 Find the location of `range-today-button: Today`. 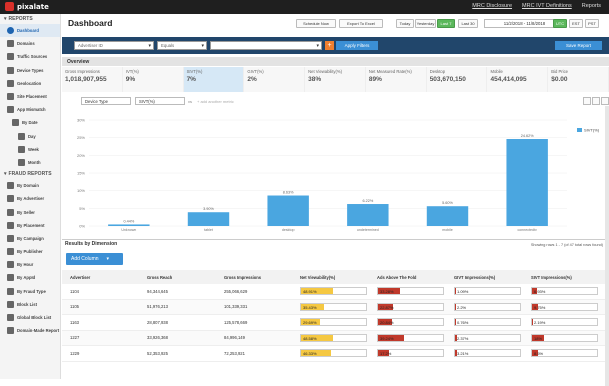

range-today-button: Today is located at coordinates (405, 23).